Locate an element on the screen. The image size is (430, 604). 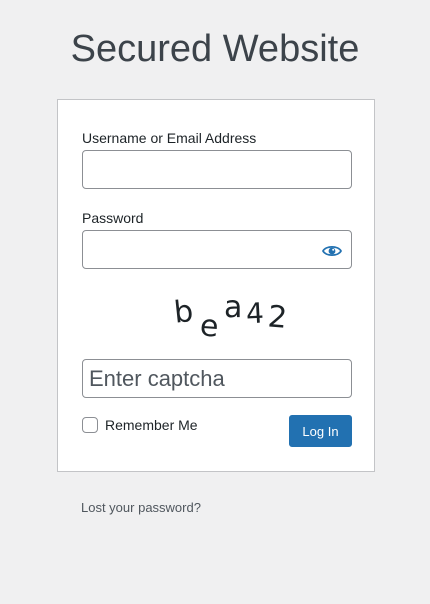
username-label: Username or Email Address is located at coordinates (169, 138).